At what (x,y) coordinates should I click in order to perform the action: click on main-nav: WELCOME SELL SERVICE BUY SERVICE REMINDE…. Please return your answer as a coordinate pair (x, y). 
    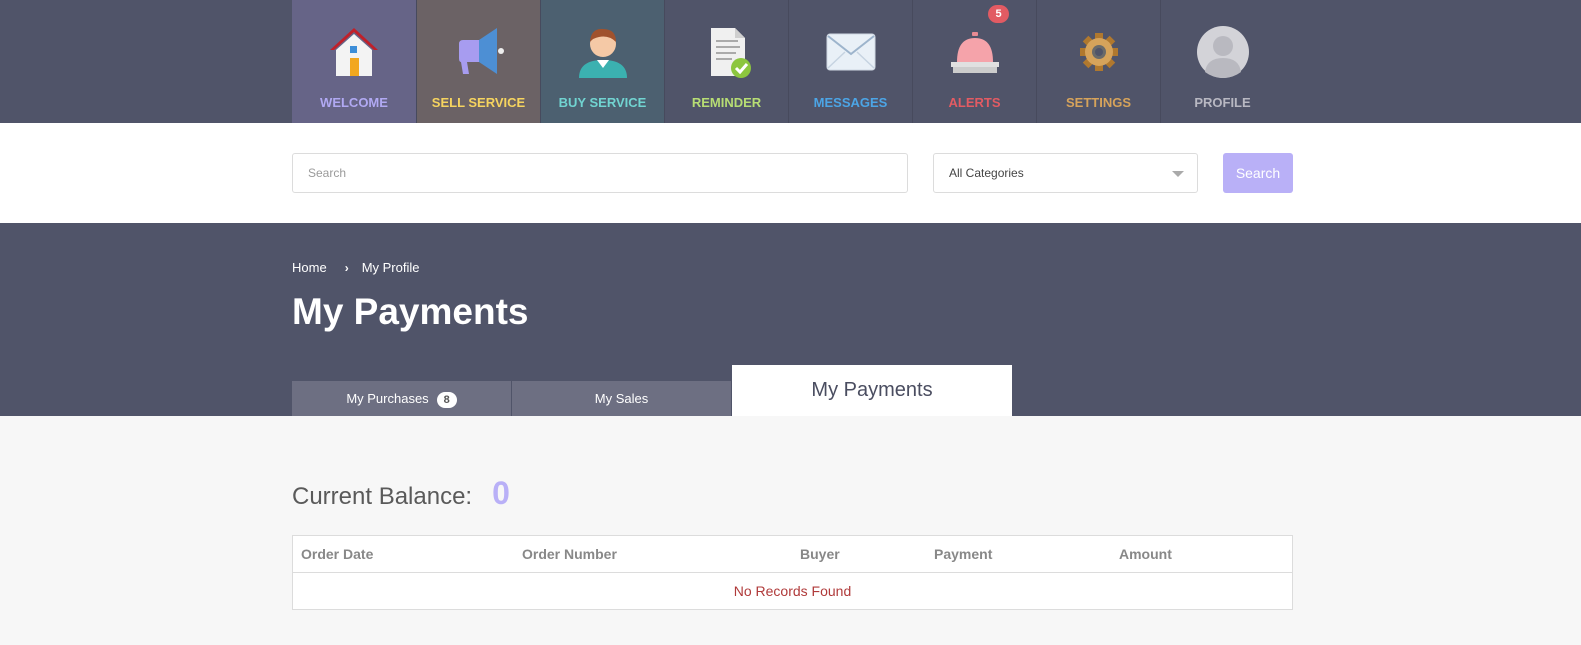
    Looking at the image, I should click on (788, 61).